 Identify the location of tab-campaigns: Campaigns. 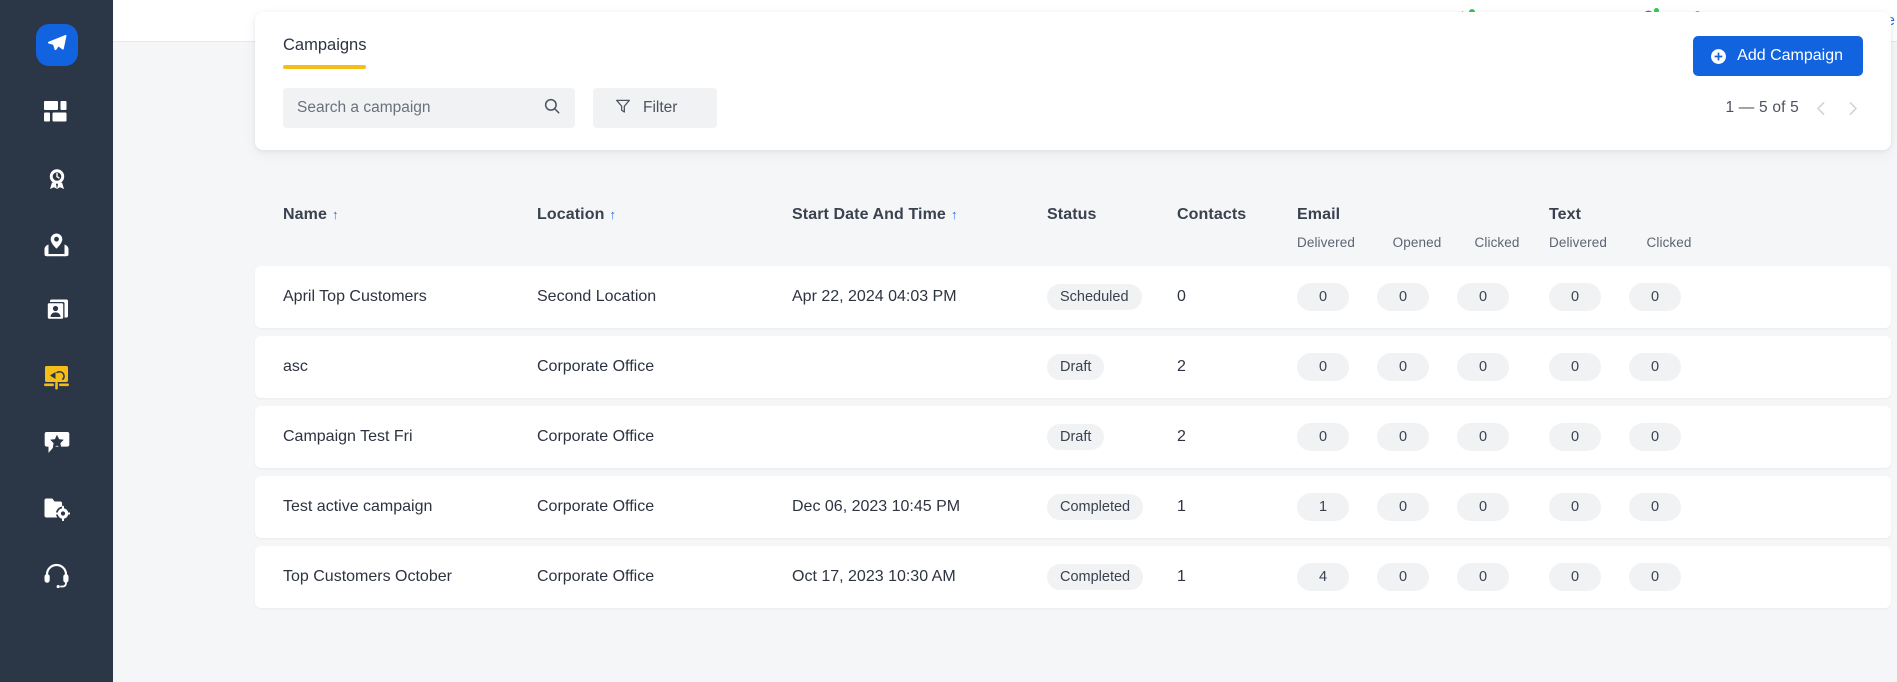
(324, 50).